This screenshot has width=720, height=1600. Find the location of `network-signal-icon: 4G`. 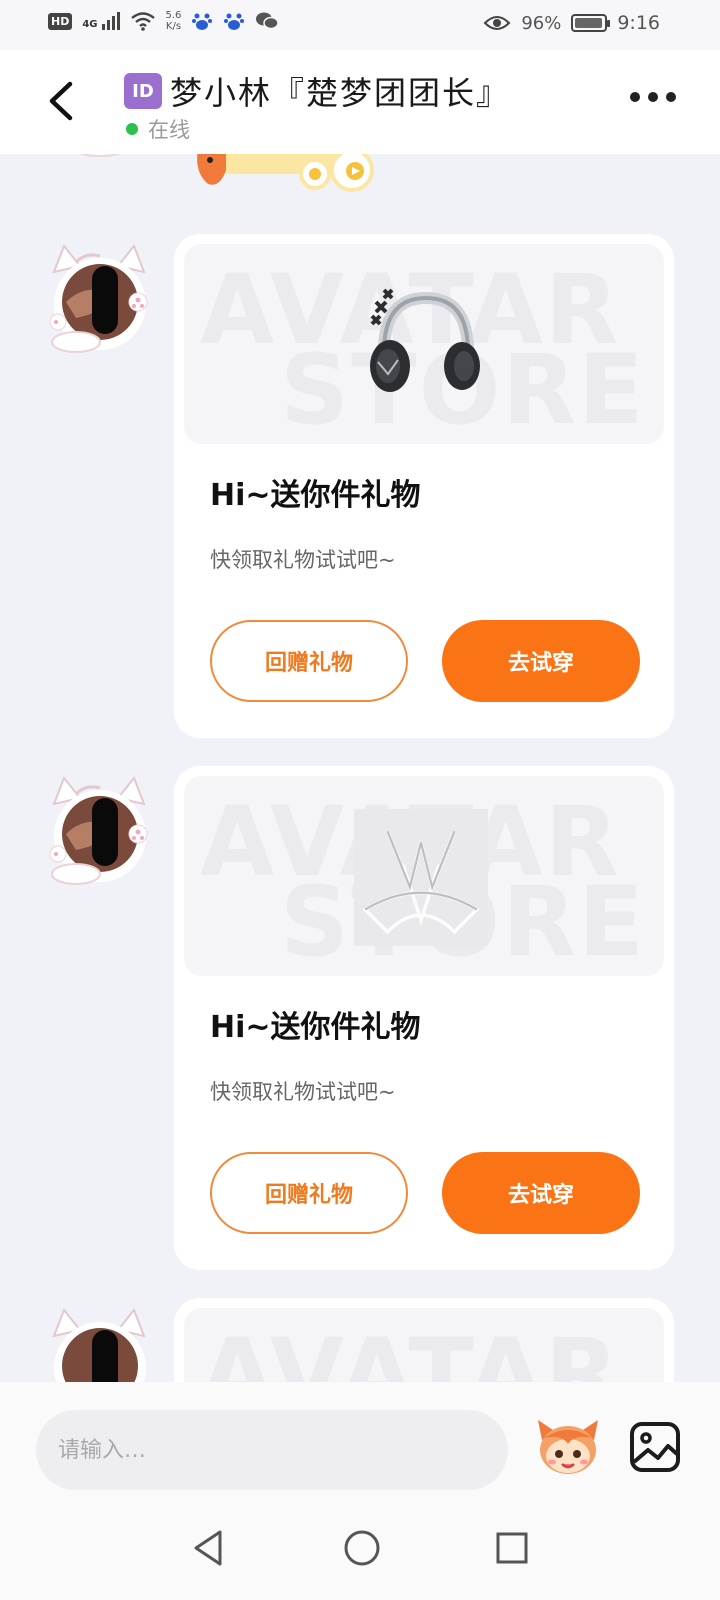

network-signal-icon: 4G is located at coordinates (101, 21).